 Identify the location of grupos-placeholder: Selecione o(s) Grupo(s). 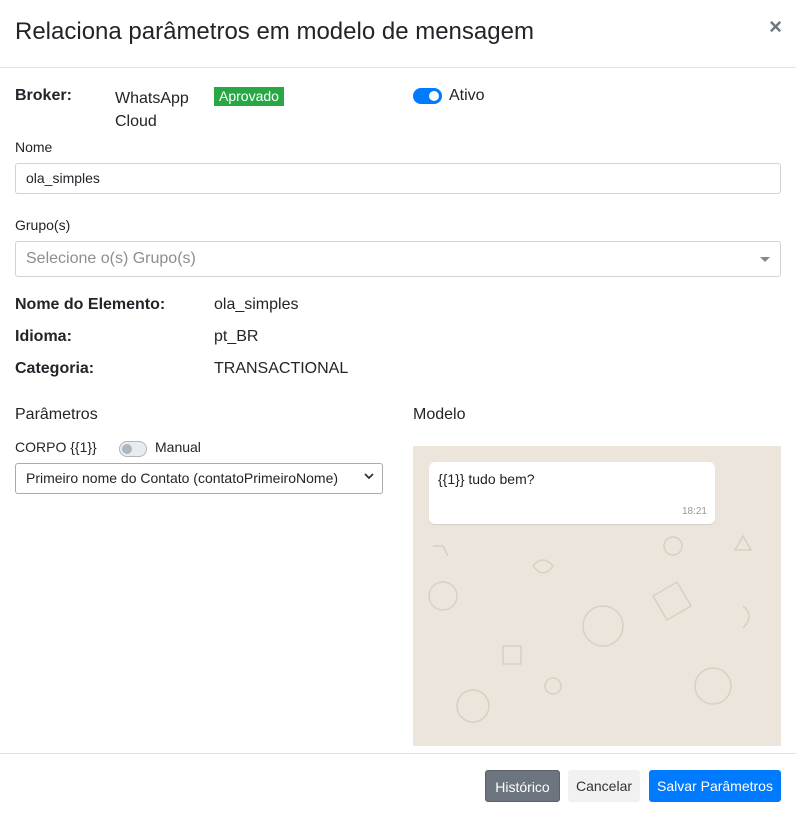
(111, 258).